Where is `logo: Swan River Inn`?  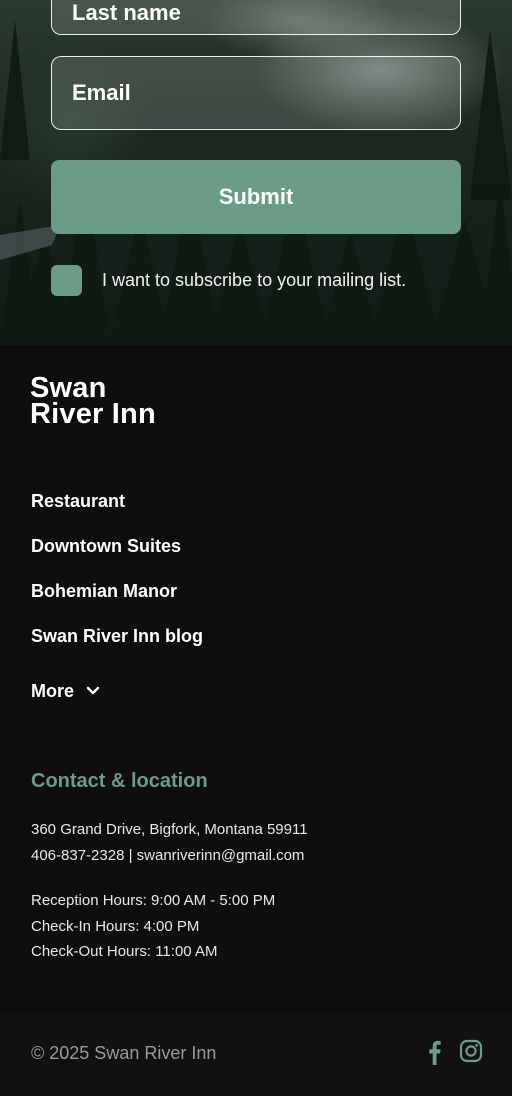
logo: Swan River Inn is located at coordinates (93, 402).